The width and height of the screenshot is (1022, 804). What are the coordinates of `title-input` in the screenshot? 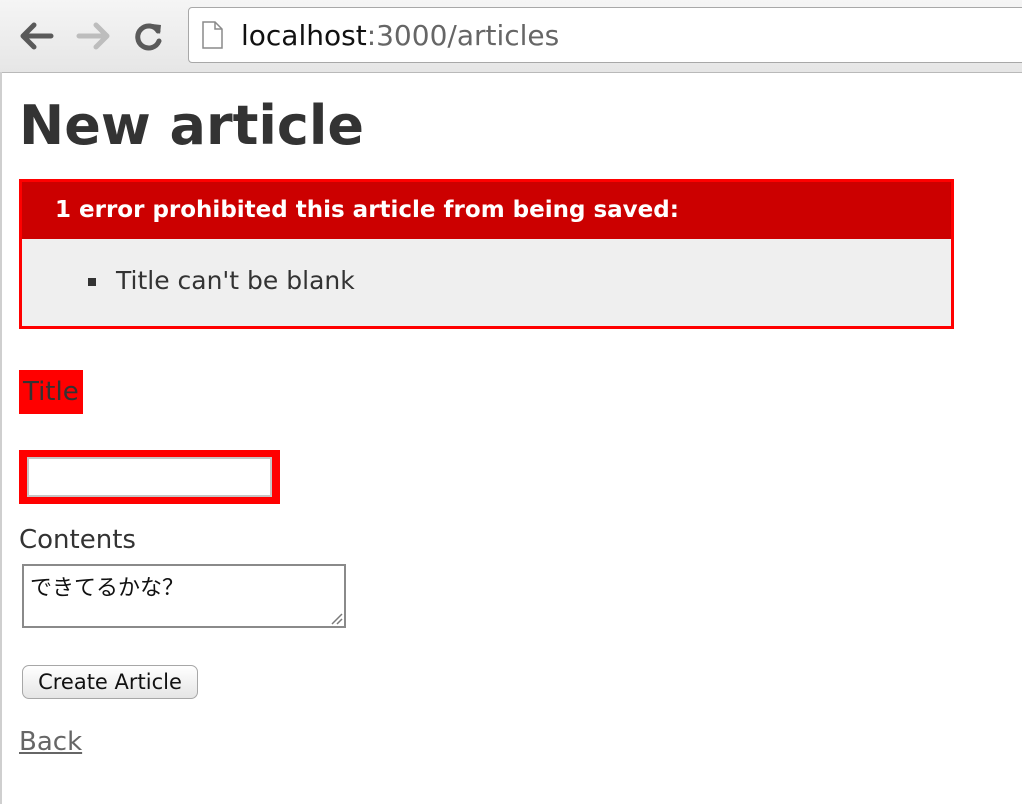 It's located at (149, 477).